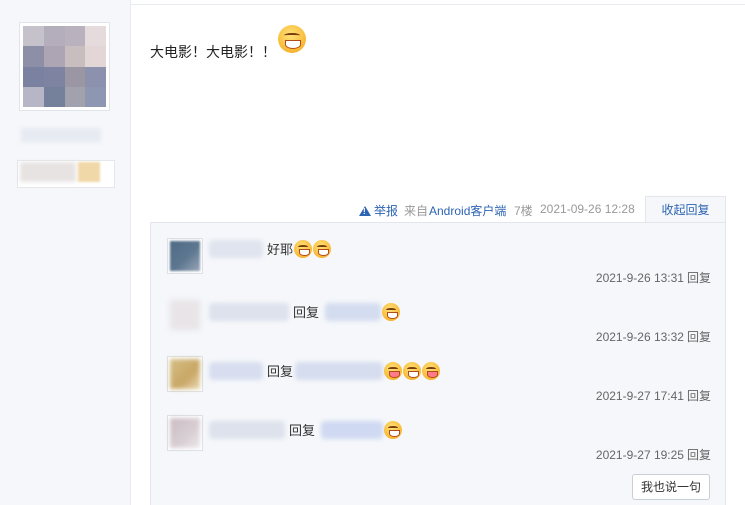 The image size is (745, 505). Describe the element at coordinates (639, 396) in the screenshot. I see `reply-timestamp: 2021-9-27 17:41` at that location.